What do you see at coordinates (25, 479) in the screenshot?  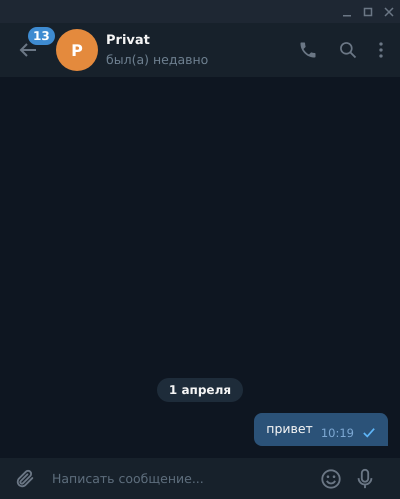 I see `attach-icon` at bounding box center [25, 479].